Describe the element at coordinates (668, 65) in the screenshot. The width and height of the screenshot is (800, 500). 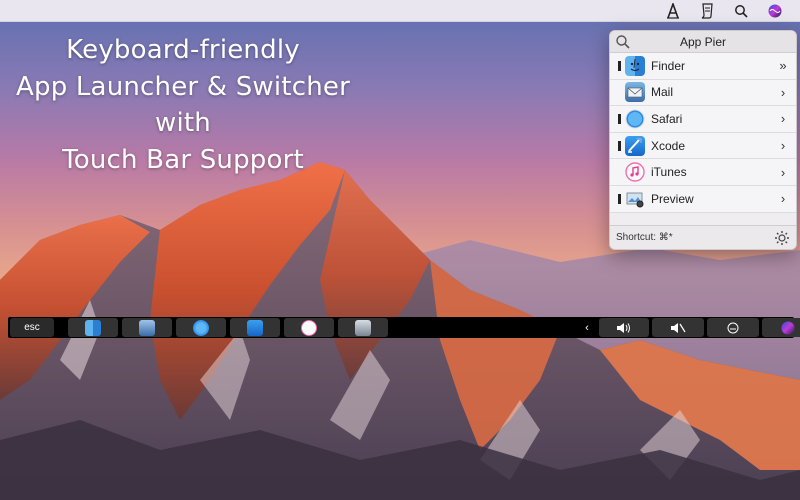
I see `app-name: Finder` at that location.